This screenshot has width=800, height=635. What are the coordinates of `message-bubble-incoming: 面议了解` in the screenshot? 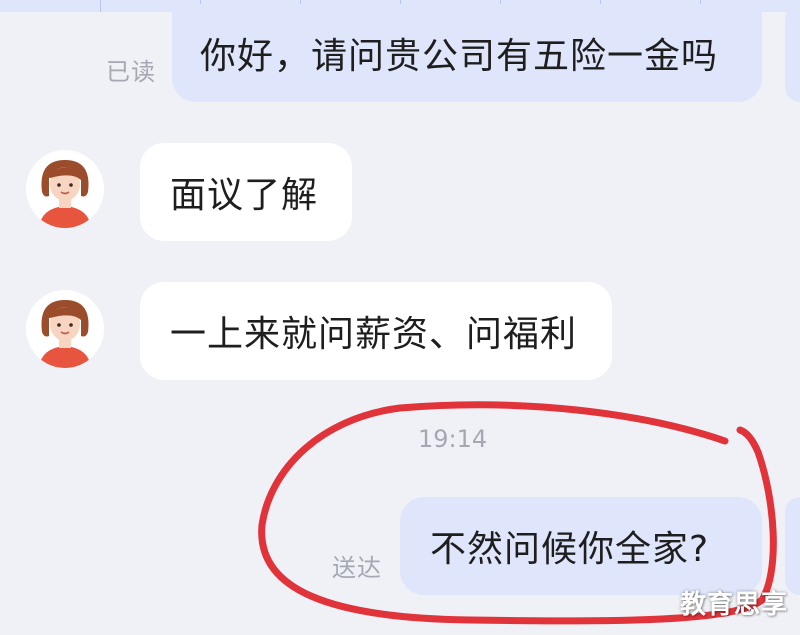 It's located at (246, 192).